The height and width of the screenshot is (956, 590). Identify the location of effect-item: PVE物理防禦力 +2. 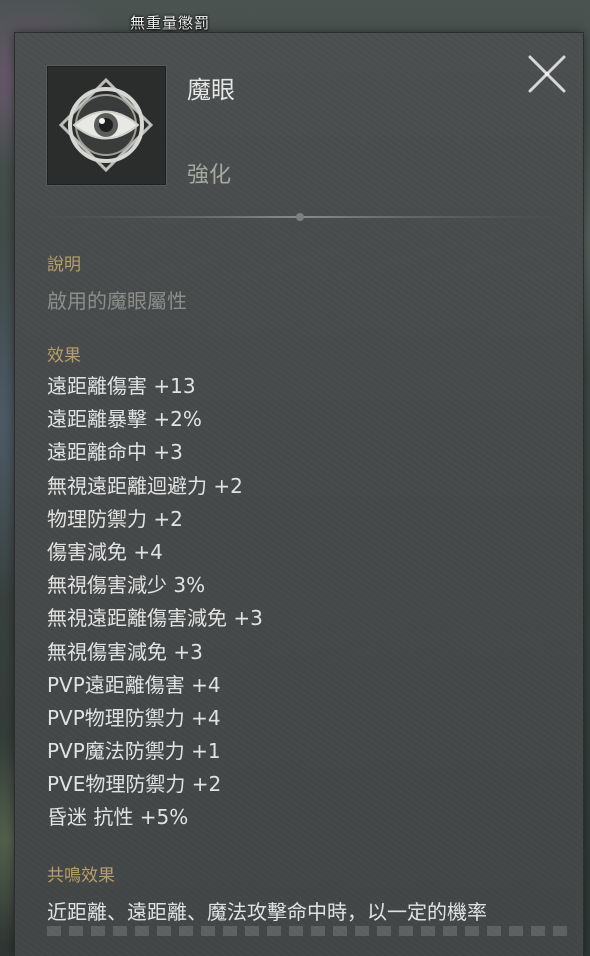
(134, 784).